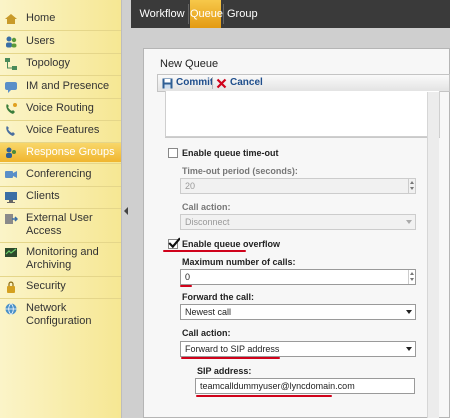 This screenshot has width=450, height=418. What do you see at coordinates (231, 244) in the screenshot?
I see `overflow-checkbox-label: Enable queue overflow` at bounding box center [231, 244].